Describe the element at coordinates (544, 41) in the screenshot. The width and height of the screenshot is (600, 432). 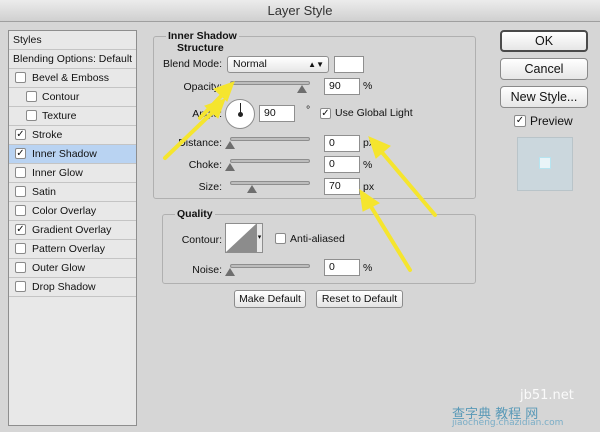
I see `ok-button: OK` at that location.